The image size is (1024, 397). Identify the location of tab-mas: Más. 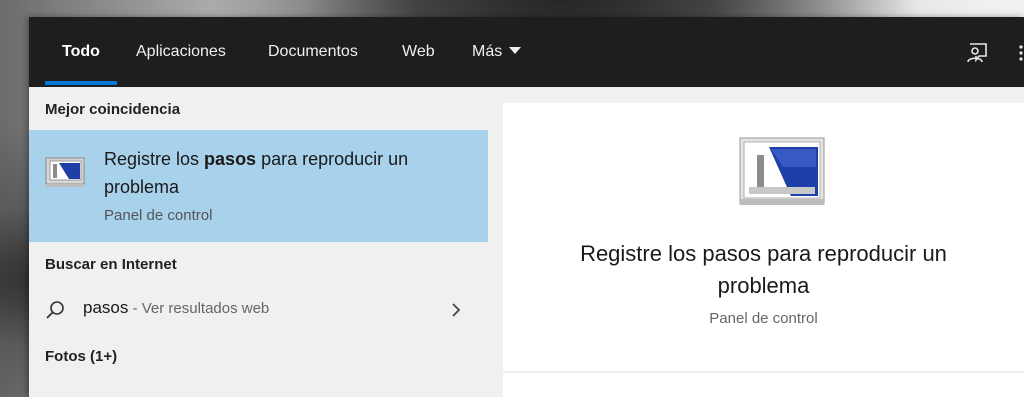
(497, 52).